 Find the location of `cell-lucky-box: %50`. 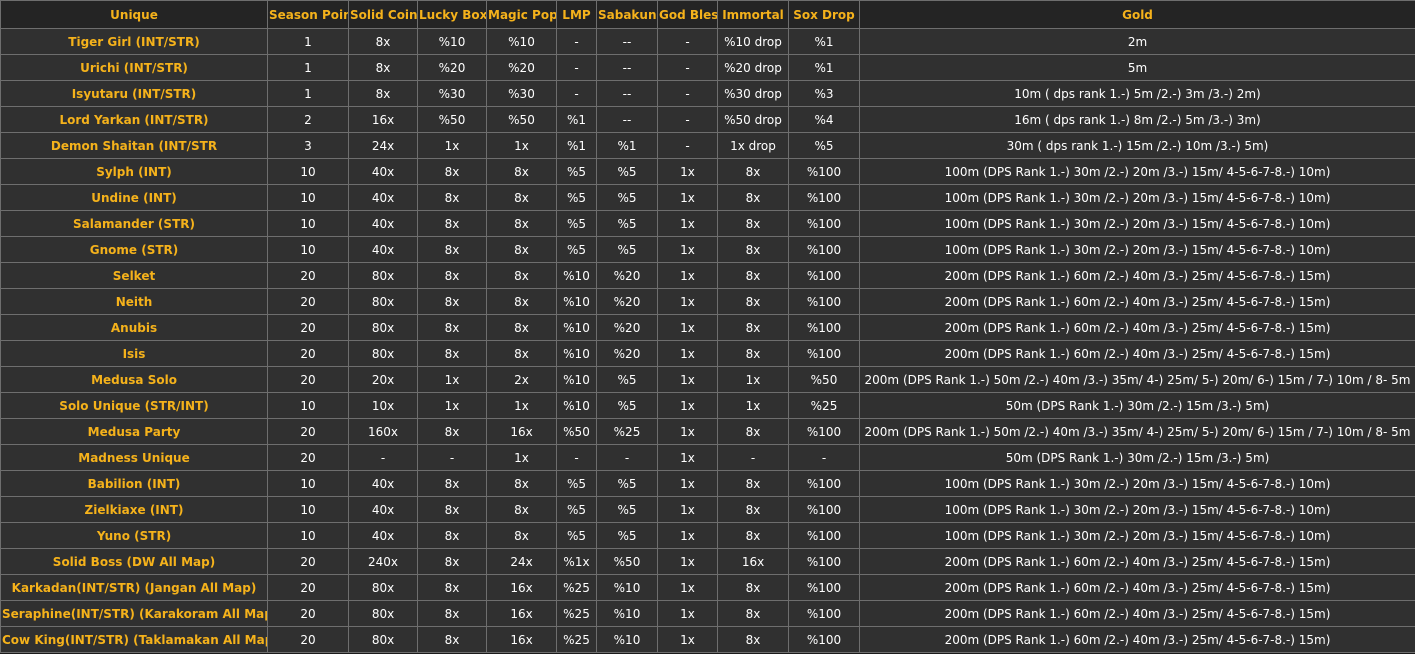

cell-lucky-box: %50 is located at coordinates (452, 119).